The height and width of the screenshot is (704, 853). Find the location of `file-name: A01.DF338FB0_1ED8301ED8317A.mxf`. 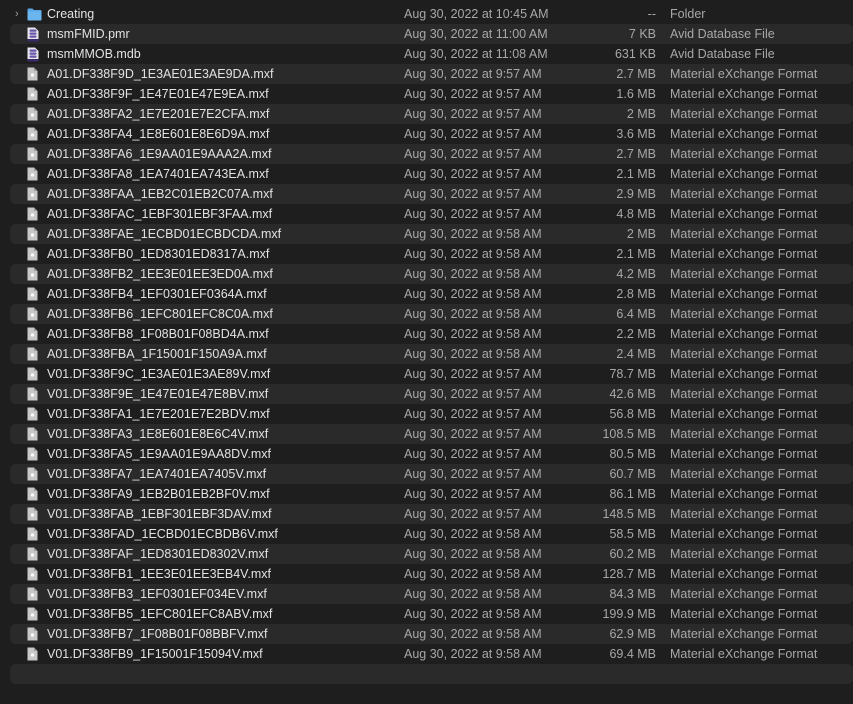

file-name: A01.DF338FB0_1ED8301ED8317A.mxf is located at coordinates (158, 254).